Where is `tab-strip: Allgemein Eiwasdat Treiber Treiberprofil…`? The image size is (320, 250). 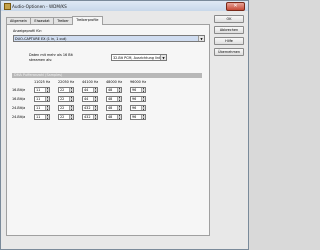
tab-strip: Allgemein Eiwasdat Treiber Treiberprofil… is located at coordinates (54, 20).